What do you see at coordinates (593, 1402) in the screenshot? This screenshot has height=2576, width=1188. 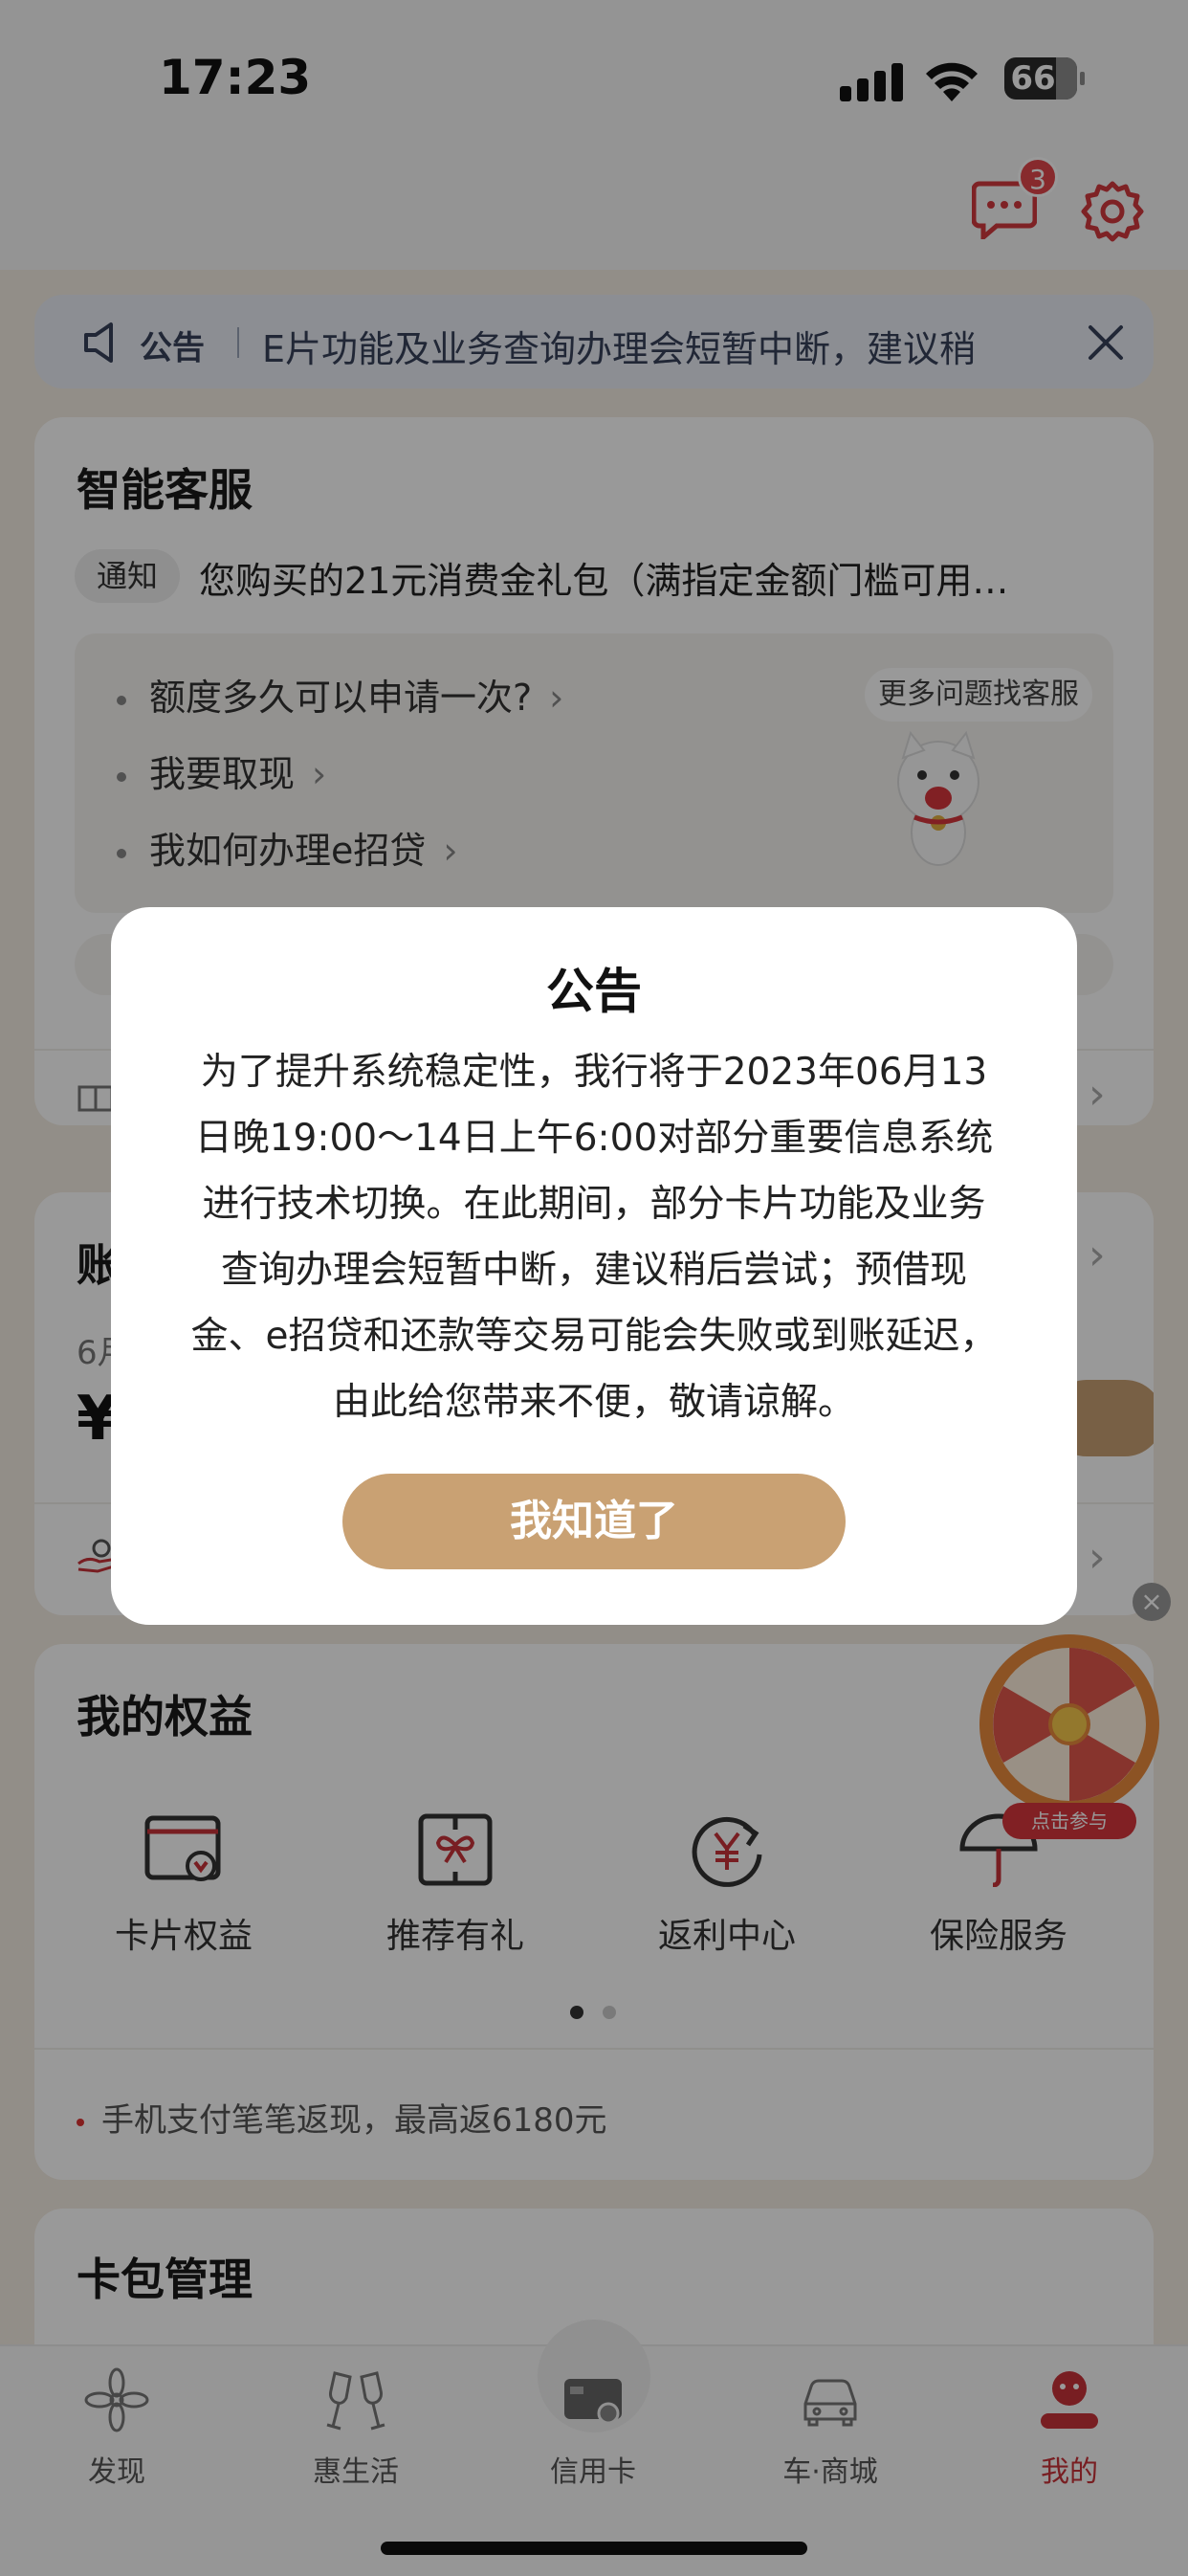 I see `modal-line: 由此给您带来不便，敬请谅解。` at bounding box center [593, 1402].